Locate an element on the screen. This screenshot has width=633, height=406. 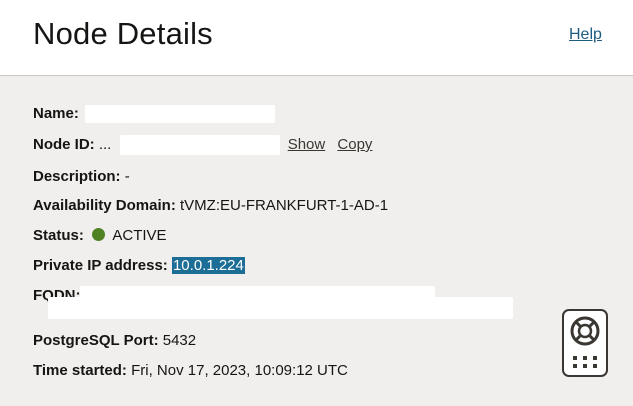
lifebuoy-icon is located at coordinates (585, 342).